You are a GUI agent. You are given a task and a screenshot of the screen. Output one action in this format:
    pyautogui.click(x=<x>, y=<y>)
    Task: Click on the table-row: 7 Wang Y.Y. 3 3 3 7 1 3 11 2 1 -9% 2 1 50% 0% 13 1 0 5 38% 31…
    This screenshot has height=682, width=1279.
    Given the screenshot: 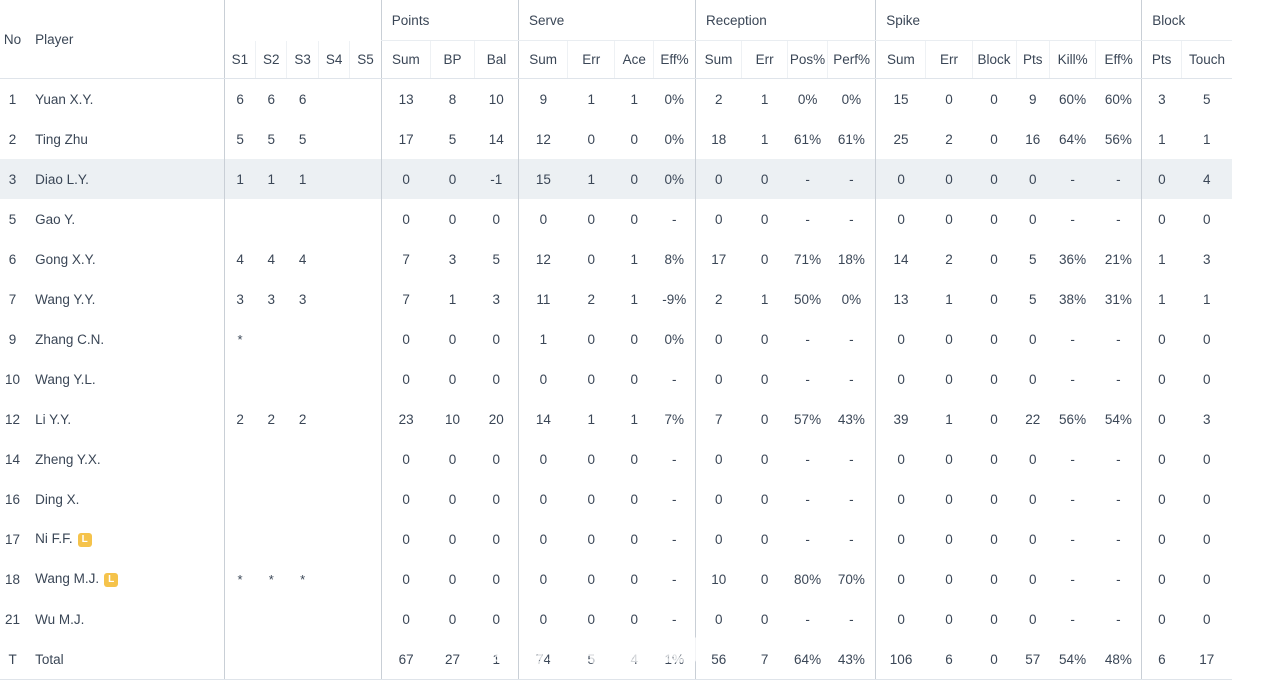 What is the action you would take?
    pyautogui.click(x=616, y=299)
    